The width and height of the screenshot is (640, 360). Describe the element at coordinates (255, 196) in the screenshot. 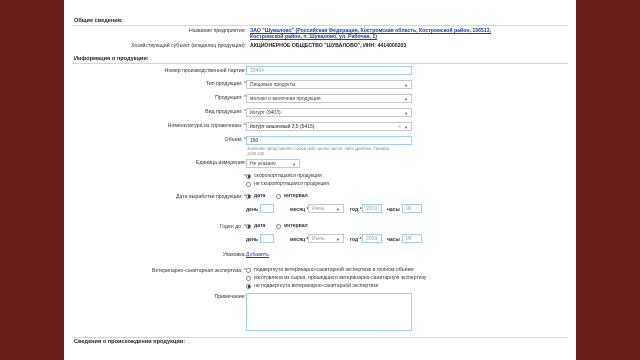

I see `prod-radio-date: дата` at that location.